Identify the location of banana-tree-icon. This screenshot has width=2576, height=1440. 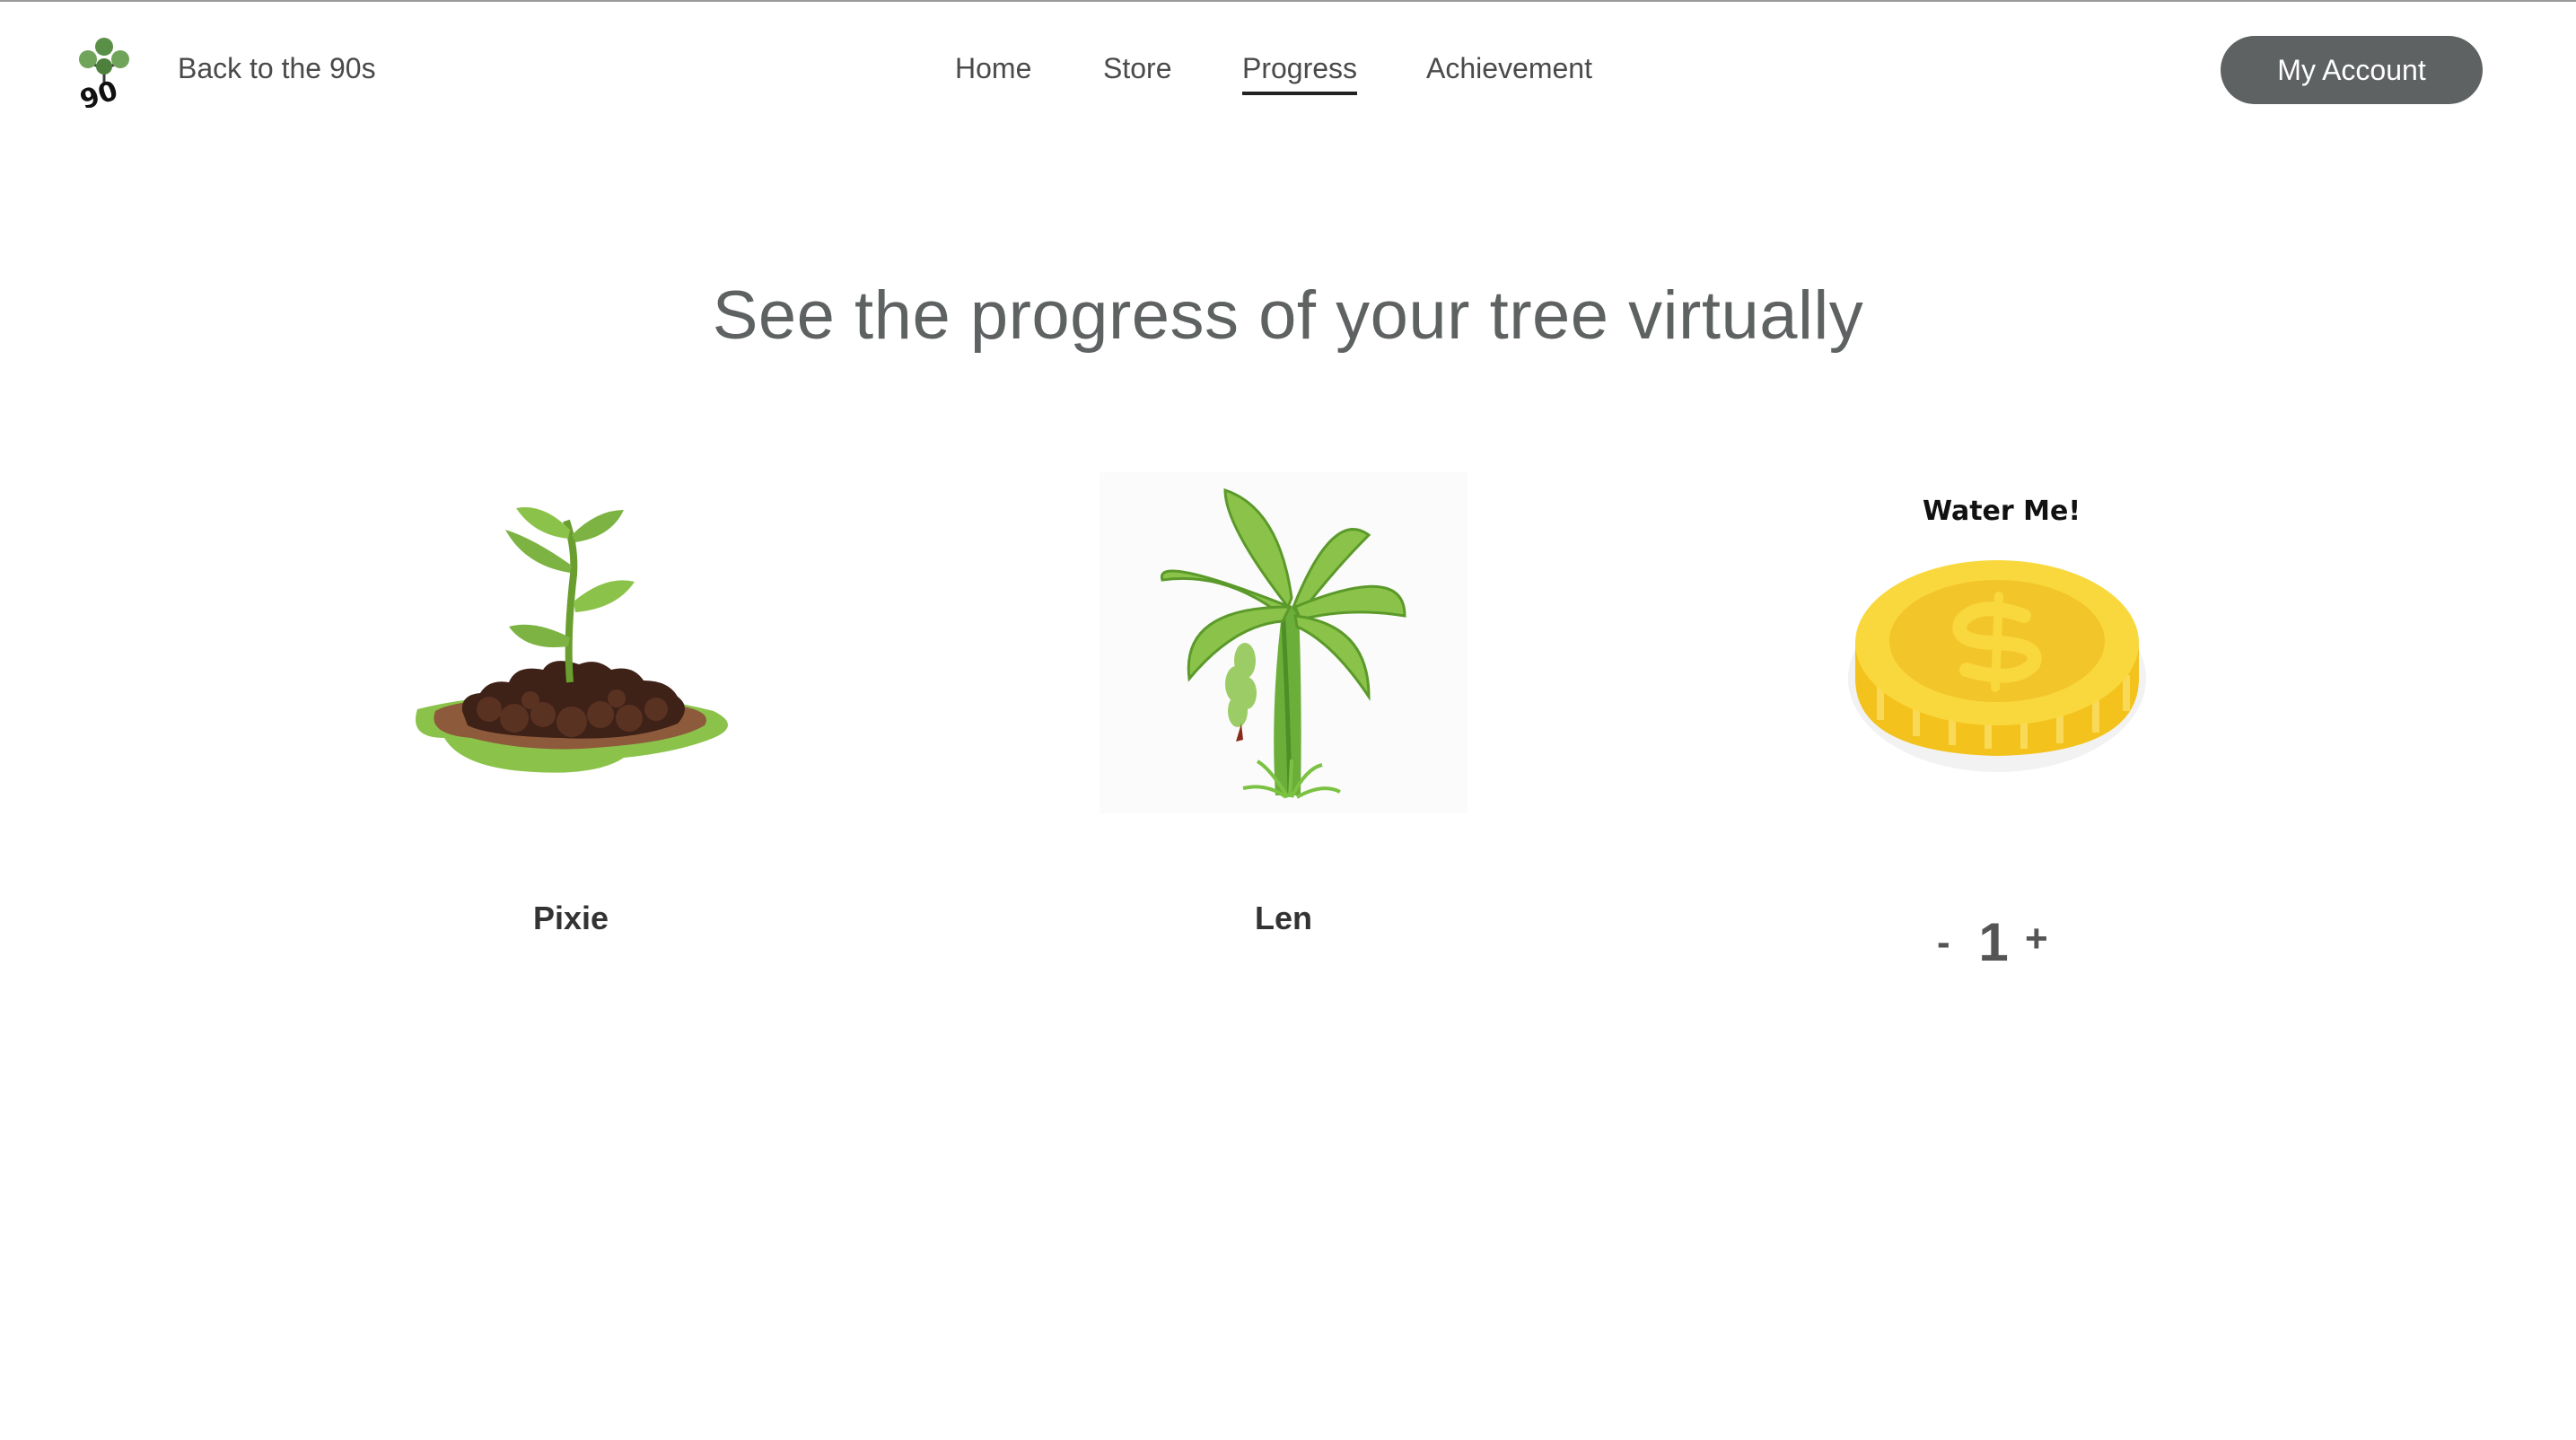
(1284, 642).